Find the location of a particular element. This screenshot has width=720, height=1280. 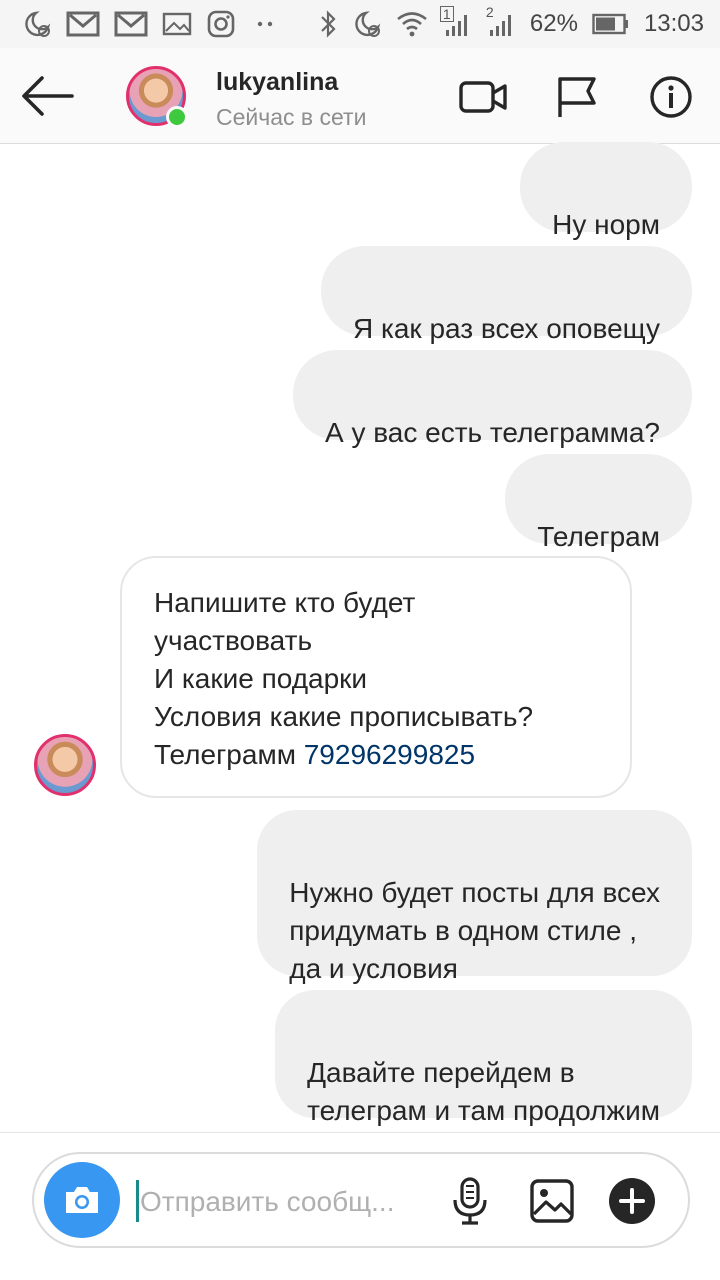

plus-icon is located at coordinates (632, 1201).